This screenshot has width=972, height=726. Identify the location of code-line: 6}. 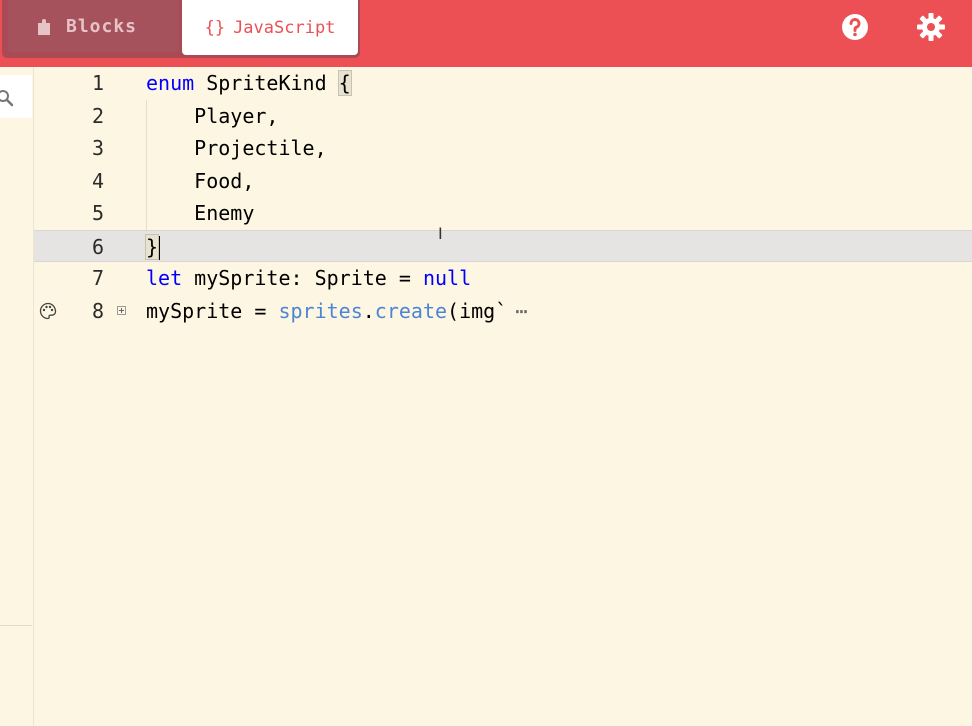
(503, 245).